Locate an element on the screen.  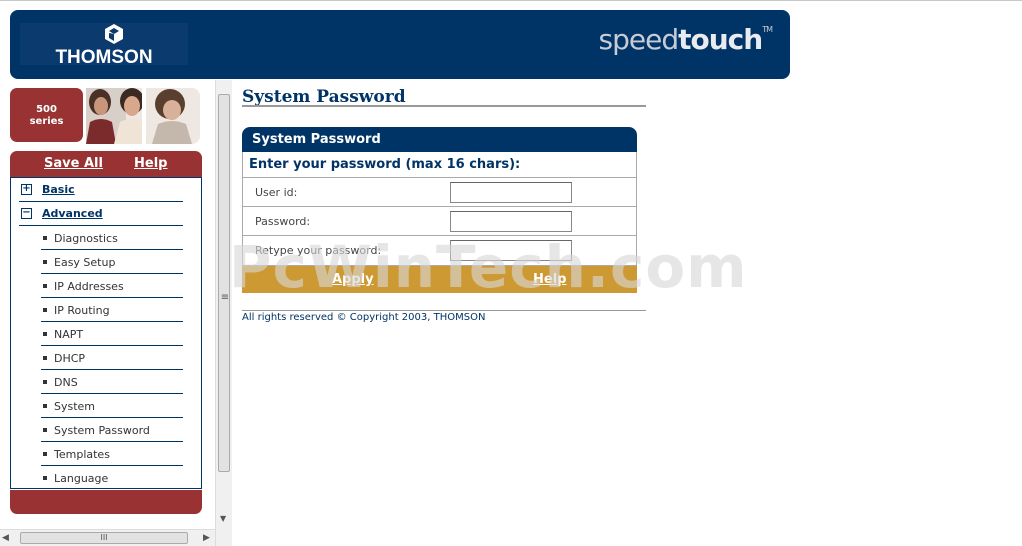
menu-category-label: Basic is located at coordinates (58, 189).